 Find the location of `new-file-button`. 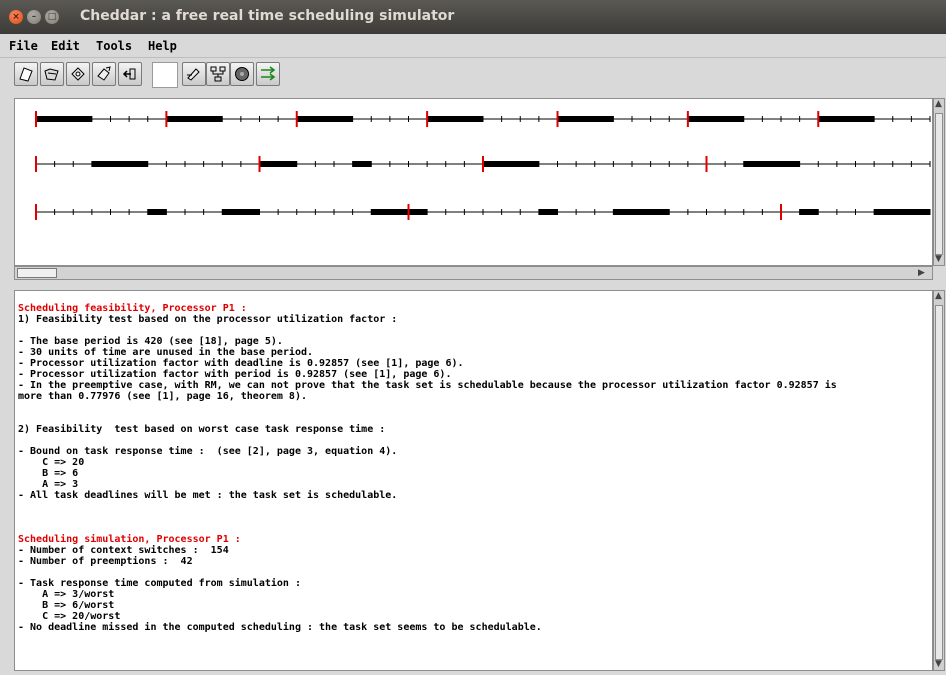

new-file-button is located at coordinates (26, 74).